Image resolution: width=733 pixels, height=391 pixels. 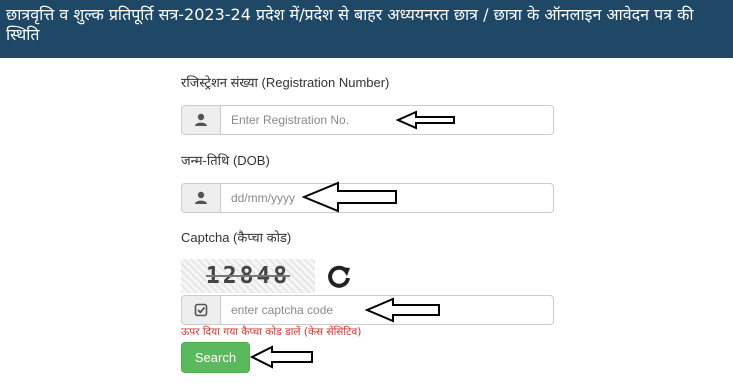 I want to click on captcha-image-text: 12848, so click(x=248, y=276).